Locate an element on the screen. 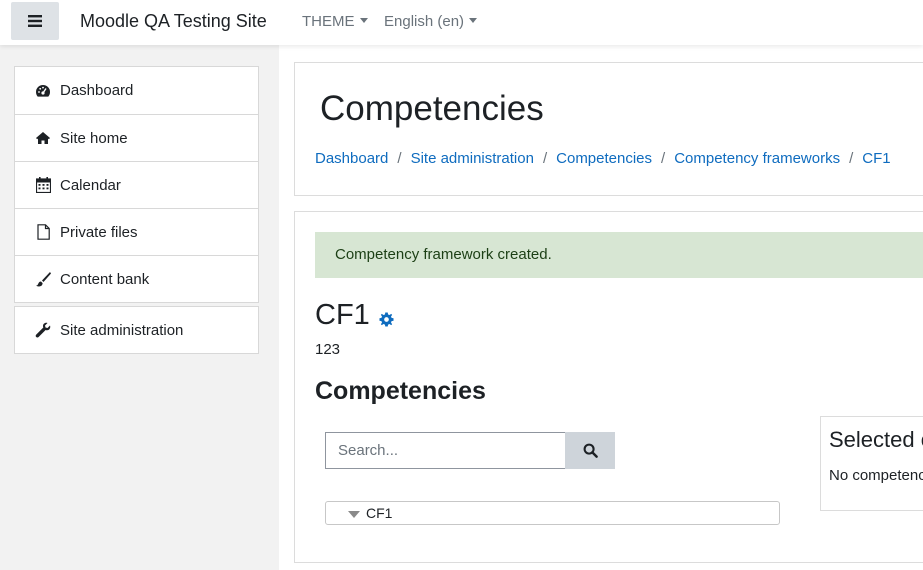  home-icon is located at coordinates (43, 138).